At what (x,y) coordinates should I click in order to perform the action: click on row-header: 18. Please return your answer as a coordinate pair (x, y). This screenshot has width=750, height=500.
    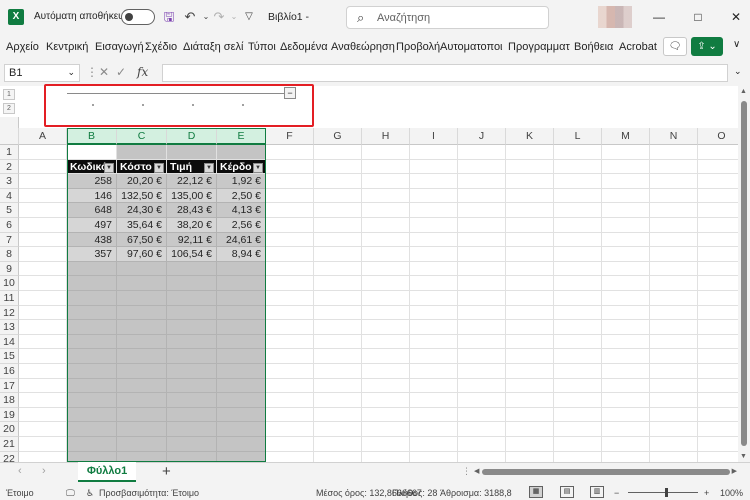
    Looking at the image, I should click on (9, 400).